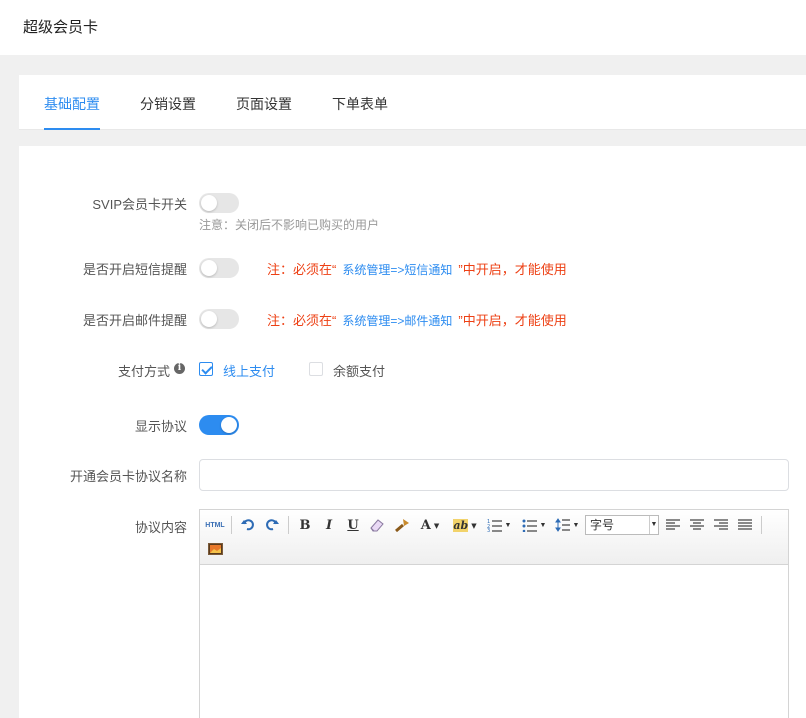 This screenshot has width=806, height=718. What do you see at coordinates (206, 369) in the screenshot?
I see `online-payment-checkbox` at bounding box center [206, 369].